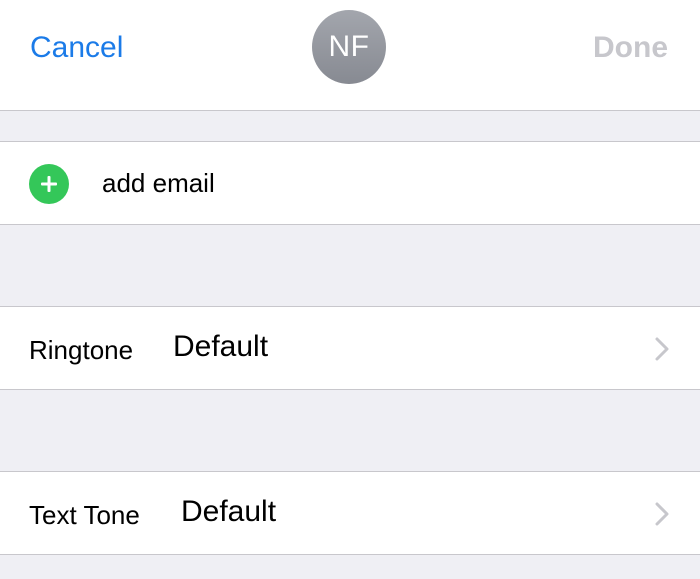 This screenshot has height=579, width=700. Describe the element at coordinates (350, 513) in the screenshot. I see `text-tone-row: Text Tone Default` at that location.